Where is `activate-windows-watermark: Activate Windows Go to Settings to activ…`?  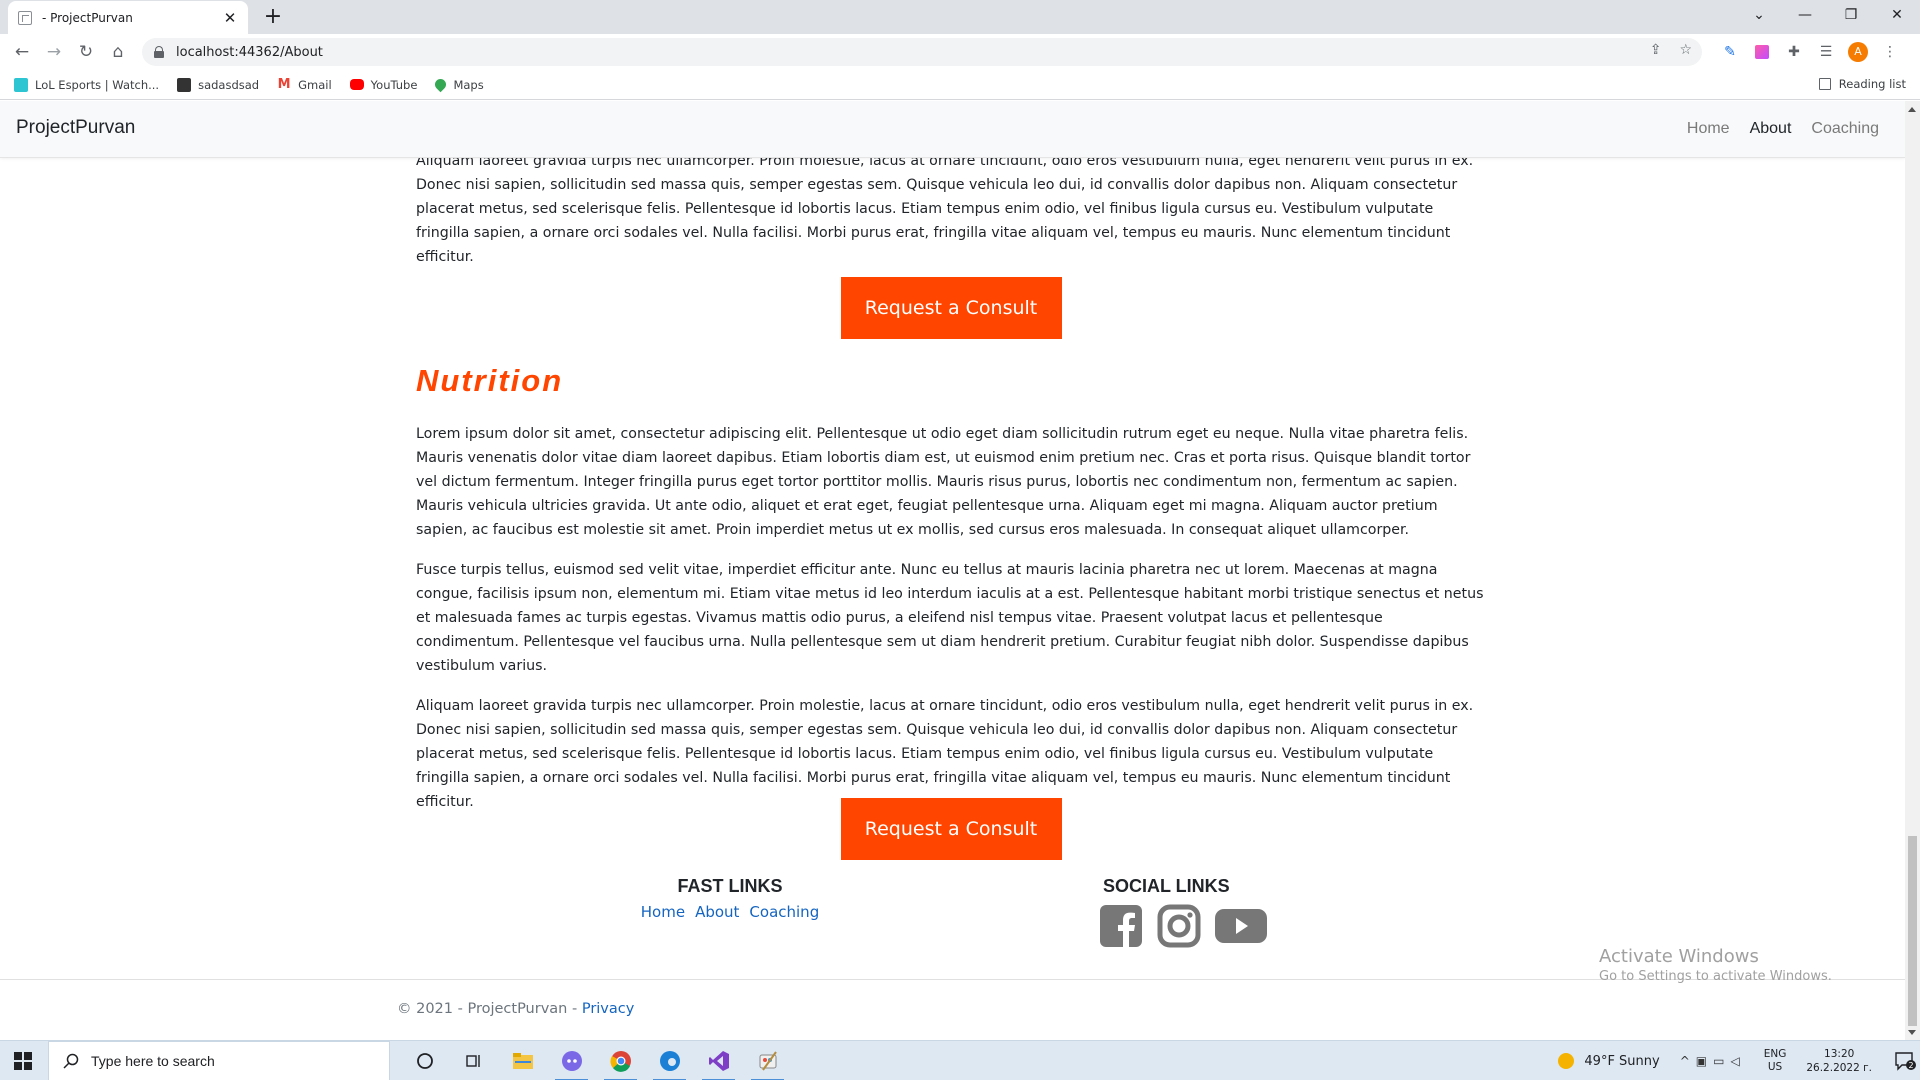 activate-windows-watermark: Activate Windows Go to Settings to activ… is located at coordinates (1715, 965).